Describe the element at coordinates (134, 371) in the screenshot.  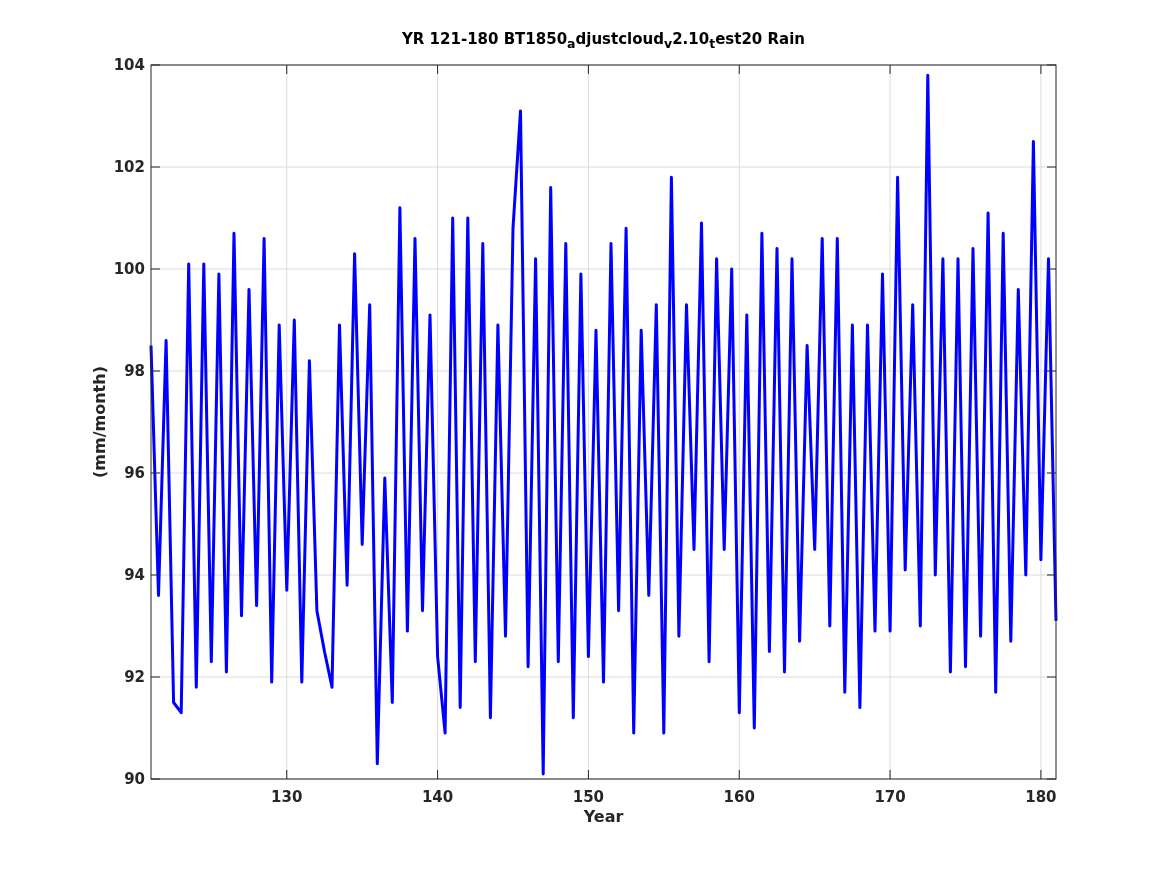
I see `y-tick-label: 98` at that location.